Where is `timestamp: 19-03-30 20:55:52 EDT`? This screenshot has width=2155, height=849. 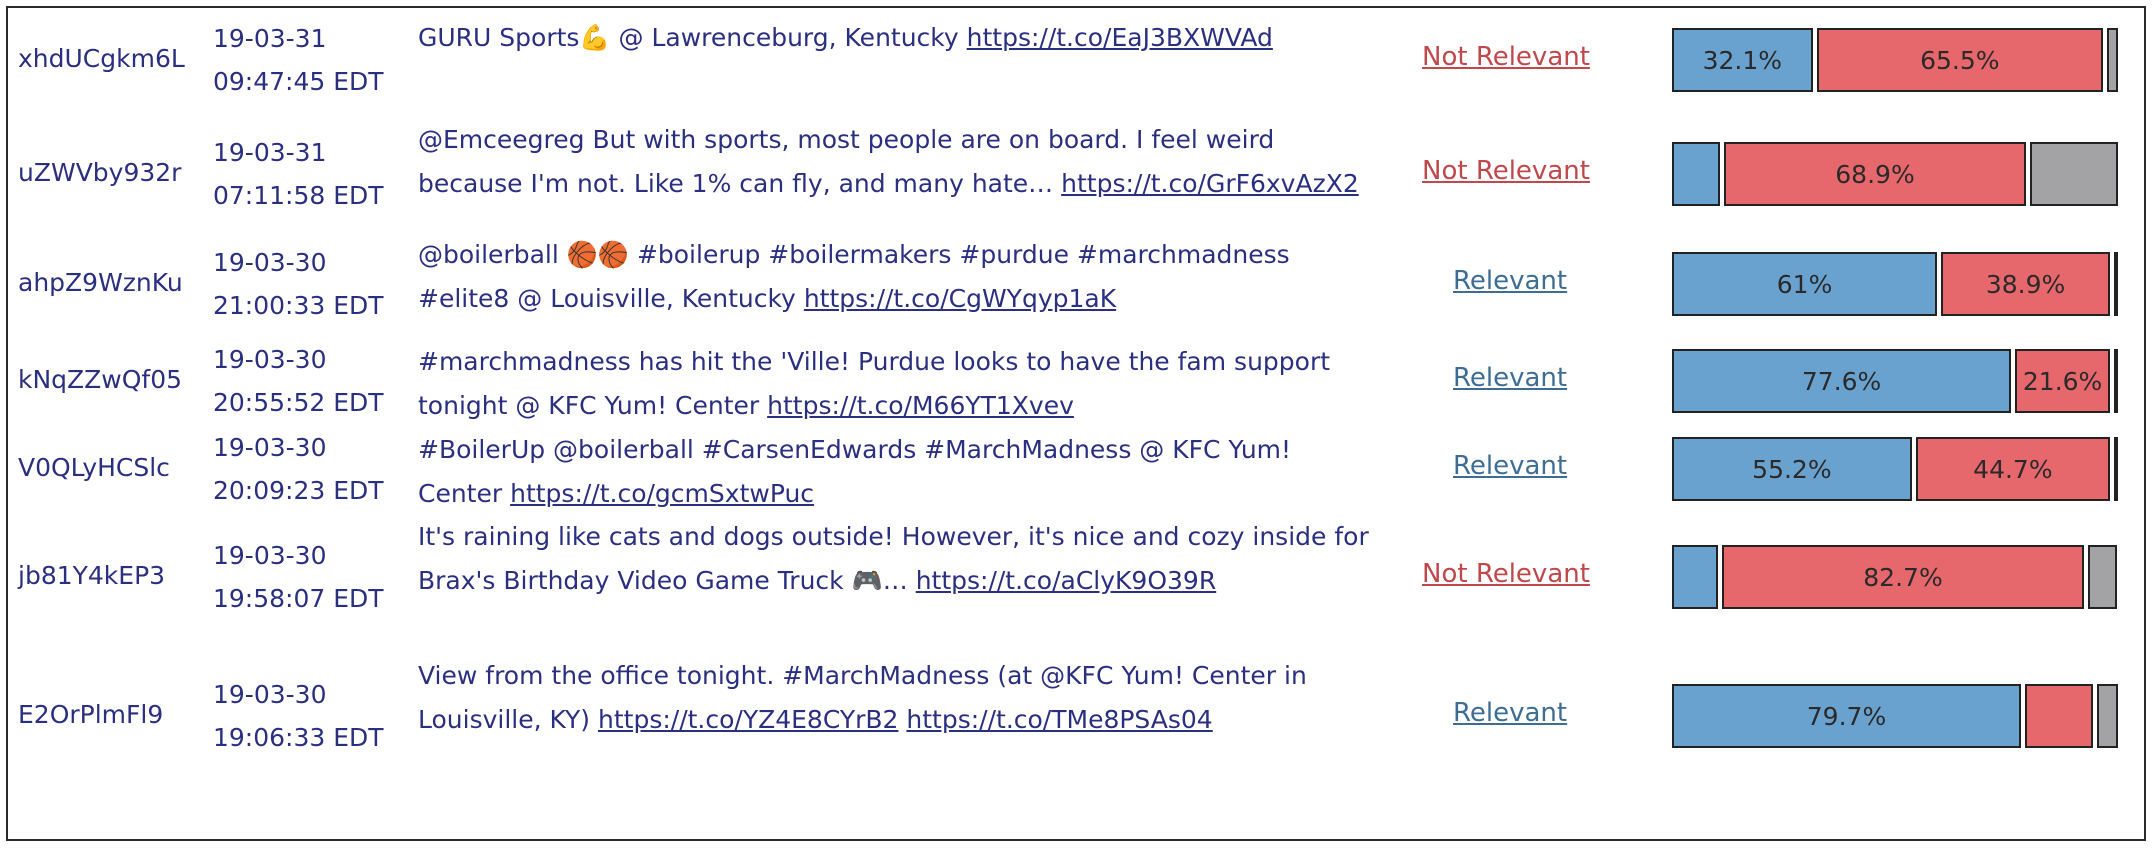
timestamp: 19-03-30 20:55:52 EDT is located at coordinates (298, 381).